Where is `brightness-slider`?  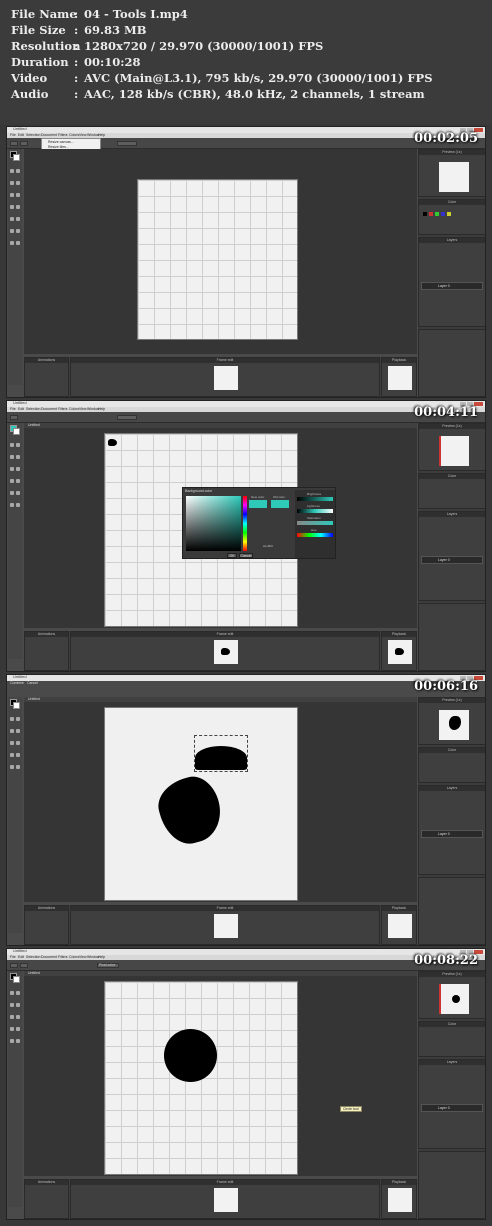 brightness-slider is located at coordinates (315, 499).